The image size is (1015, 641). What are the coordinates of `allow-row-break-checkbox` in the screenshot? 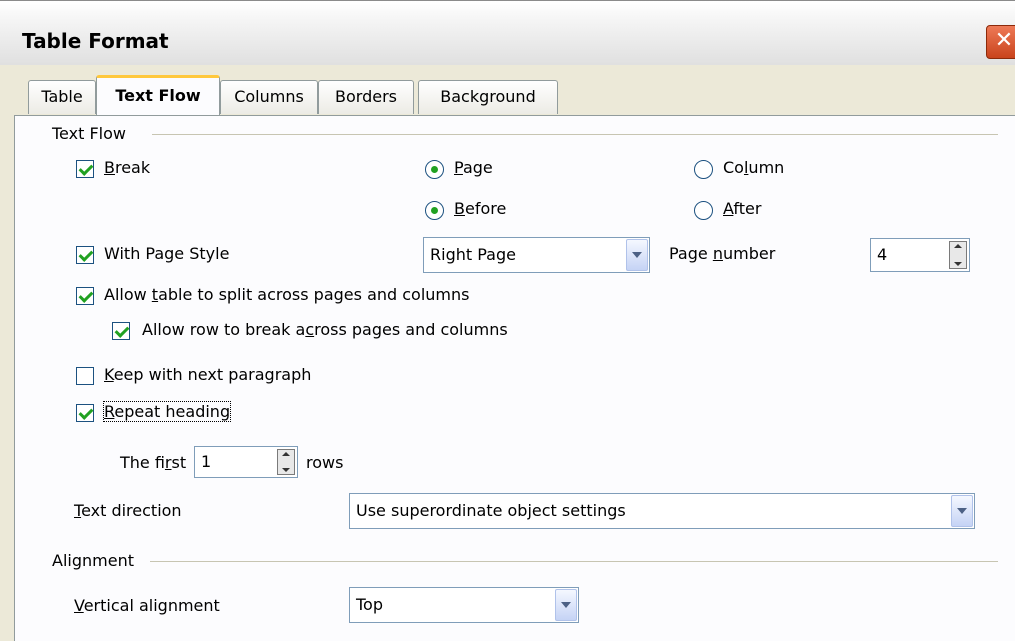 It's located at (121, 331).